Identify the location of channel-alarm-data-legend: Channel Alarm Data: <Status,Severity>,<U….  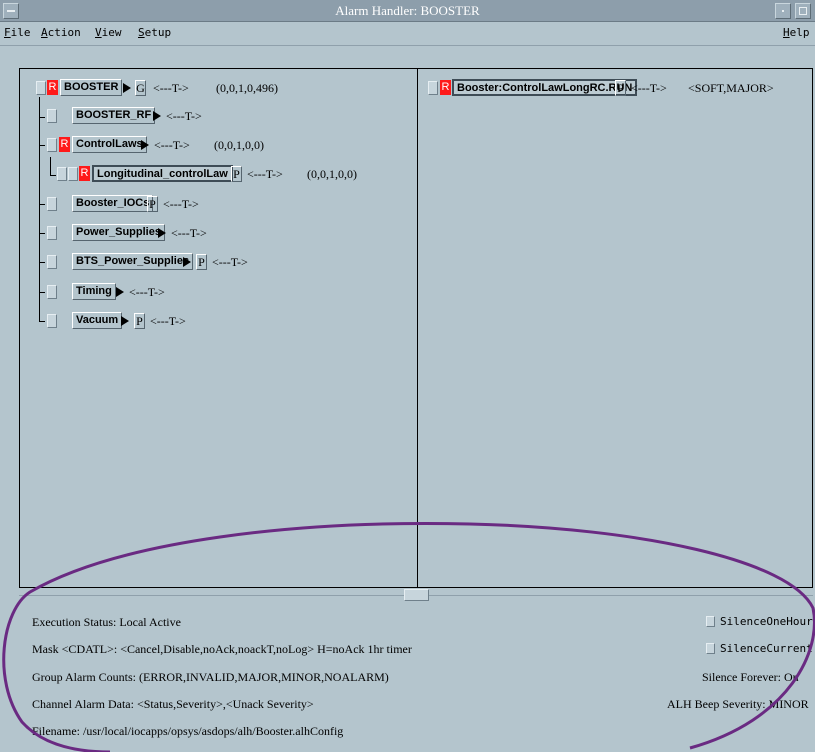
(173, 704).